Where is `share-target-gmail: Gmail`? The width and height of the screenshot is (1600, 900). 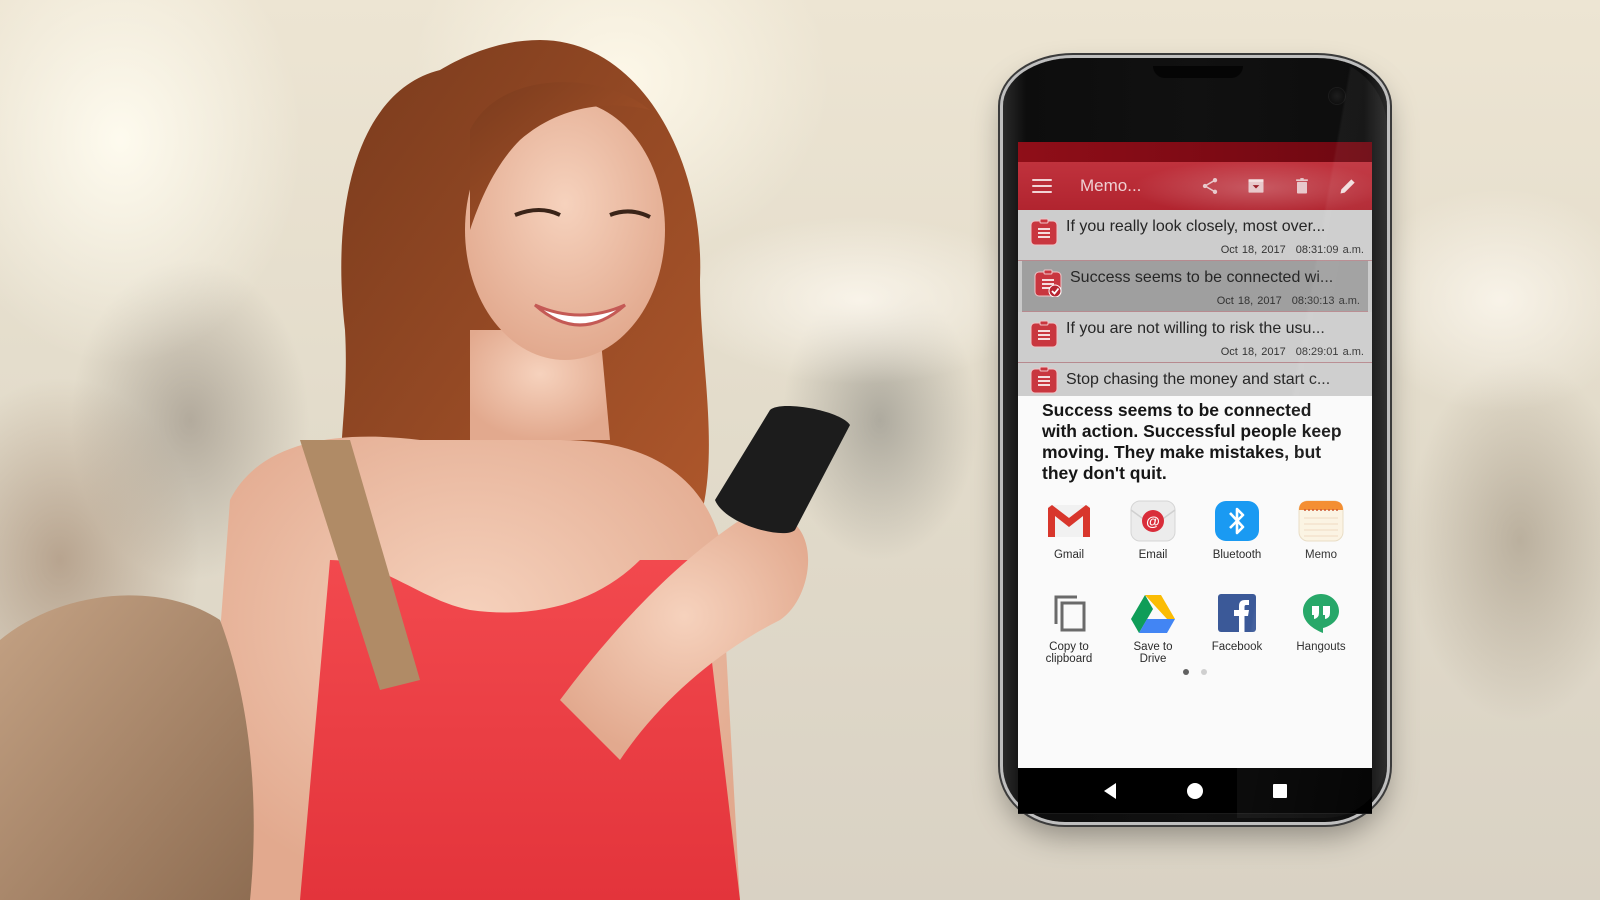 share-target-gmail: Gmail is located at coordinates (1069, 536).